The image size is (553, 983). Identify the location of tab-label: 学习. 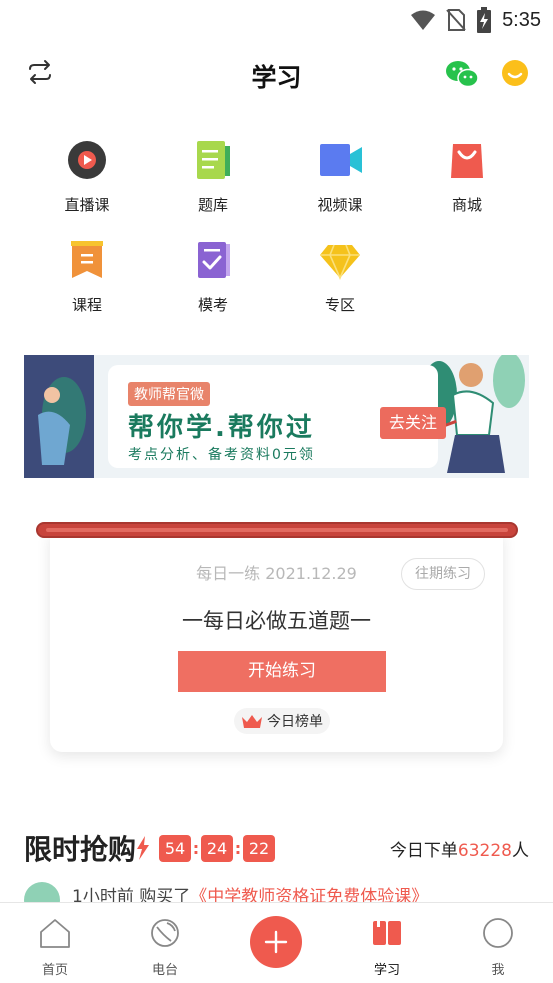
(386, 970).